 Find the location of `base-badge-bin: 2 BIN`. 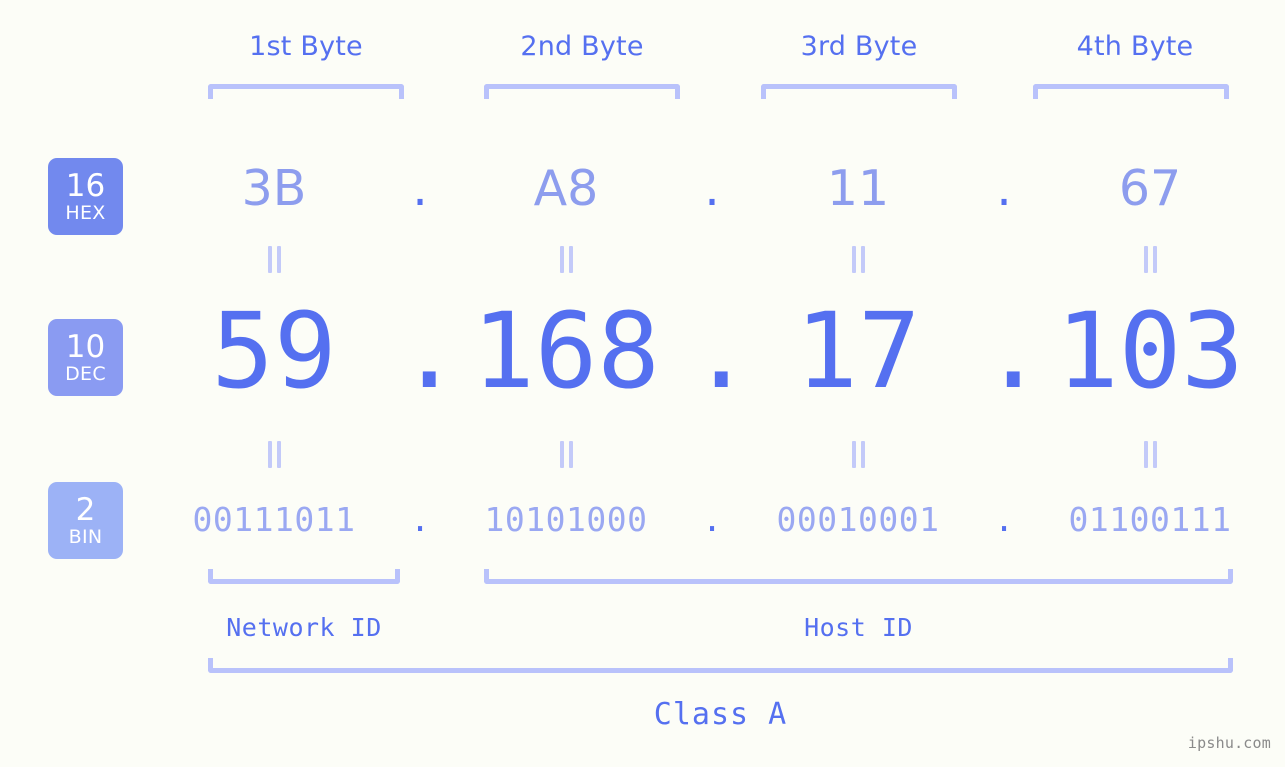

base-badge-bin: 2 BIN is located at coordinates (85, 520).